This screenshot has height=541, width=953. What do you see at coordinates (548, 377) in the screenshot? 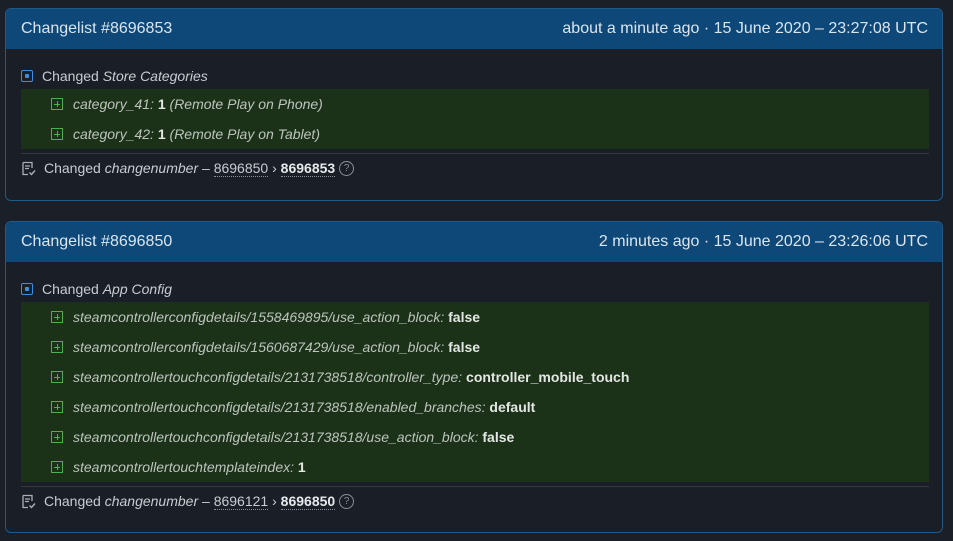
I see `row-value: controller_mobile_touch` at bounding box center [548, 377].